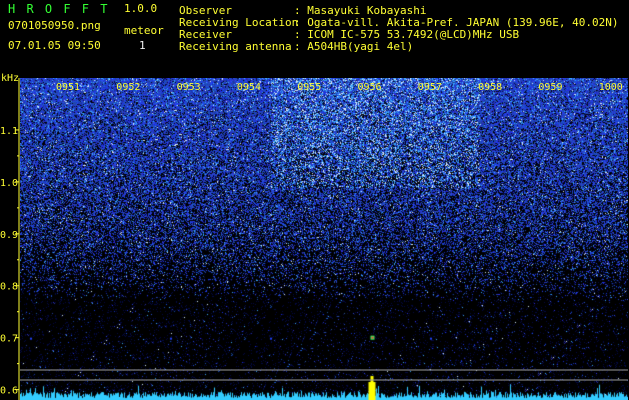 This screenshot has width=629, height=400. What do you see at coordinates (9, 183) in the screenshot?
I see `y-tick-label: 1.0` at bounding box center [9, 183].